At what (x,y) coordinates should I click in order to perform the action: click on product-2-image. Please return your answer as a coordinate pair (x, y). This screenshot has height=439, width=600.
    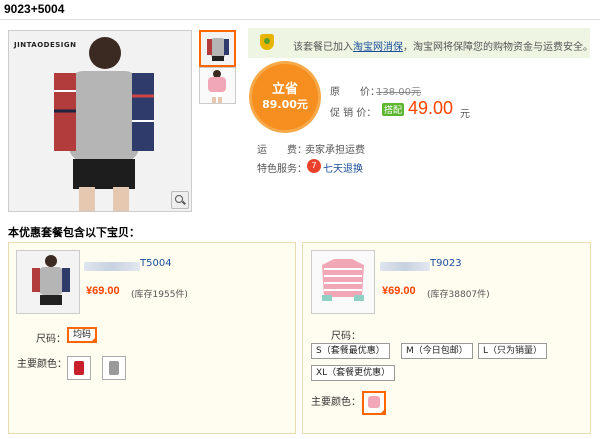
    Looking at the image, I should click on (343, 282).